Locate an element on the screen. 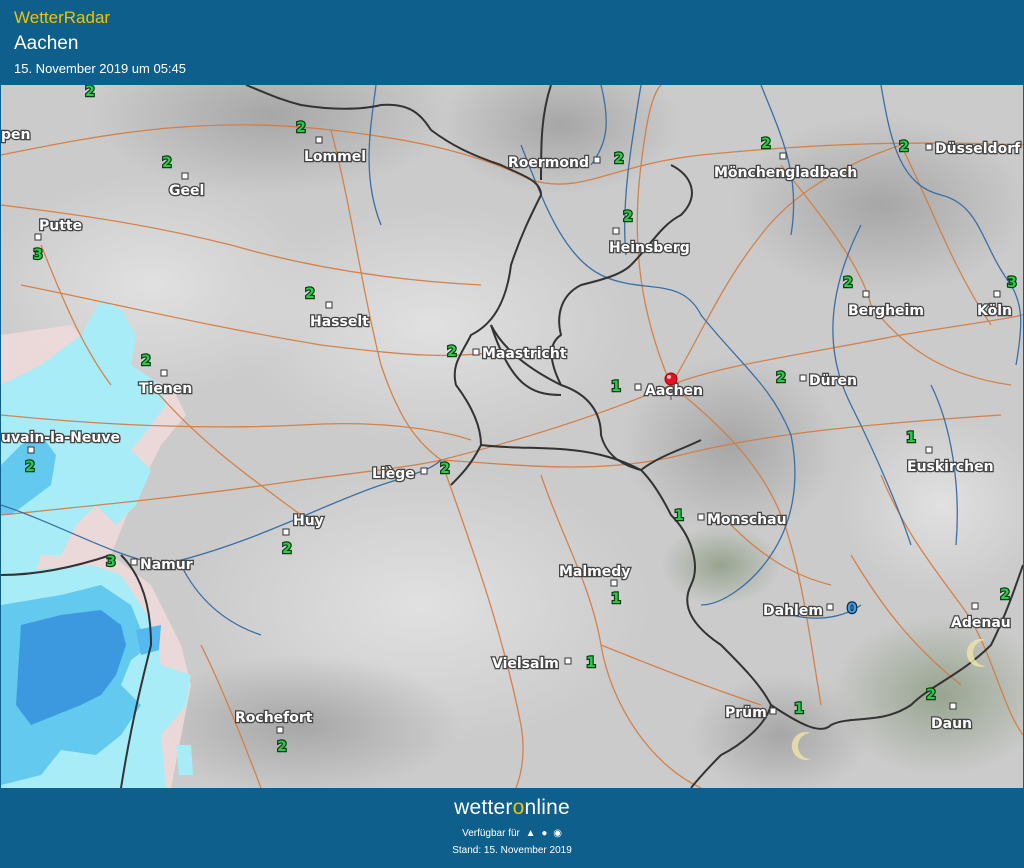 This screenshot has width=1024, height=868. availability-line: Verfügbar für ▲ ● ◉ is located at coordinates (512, 833).